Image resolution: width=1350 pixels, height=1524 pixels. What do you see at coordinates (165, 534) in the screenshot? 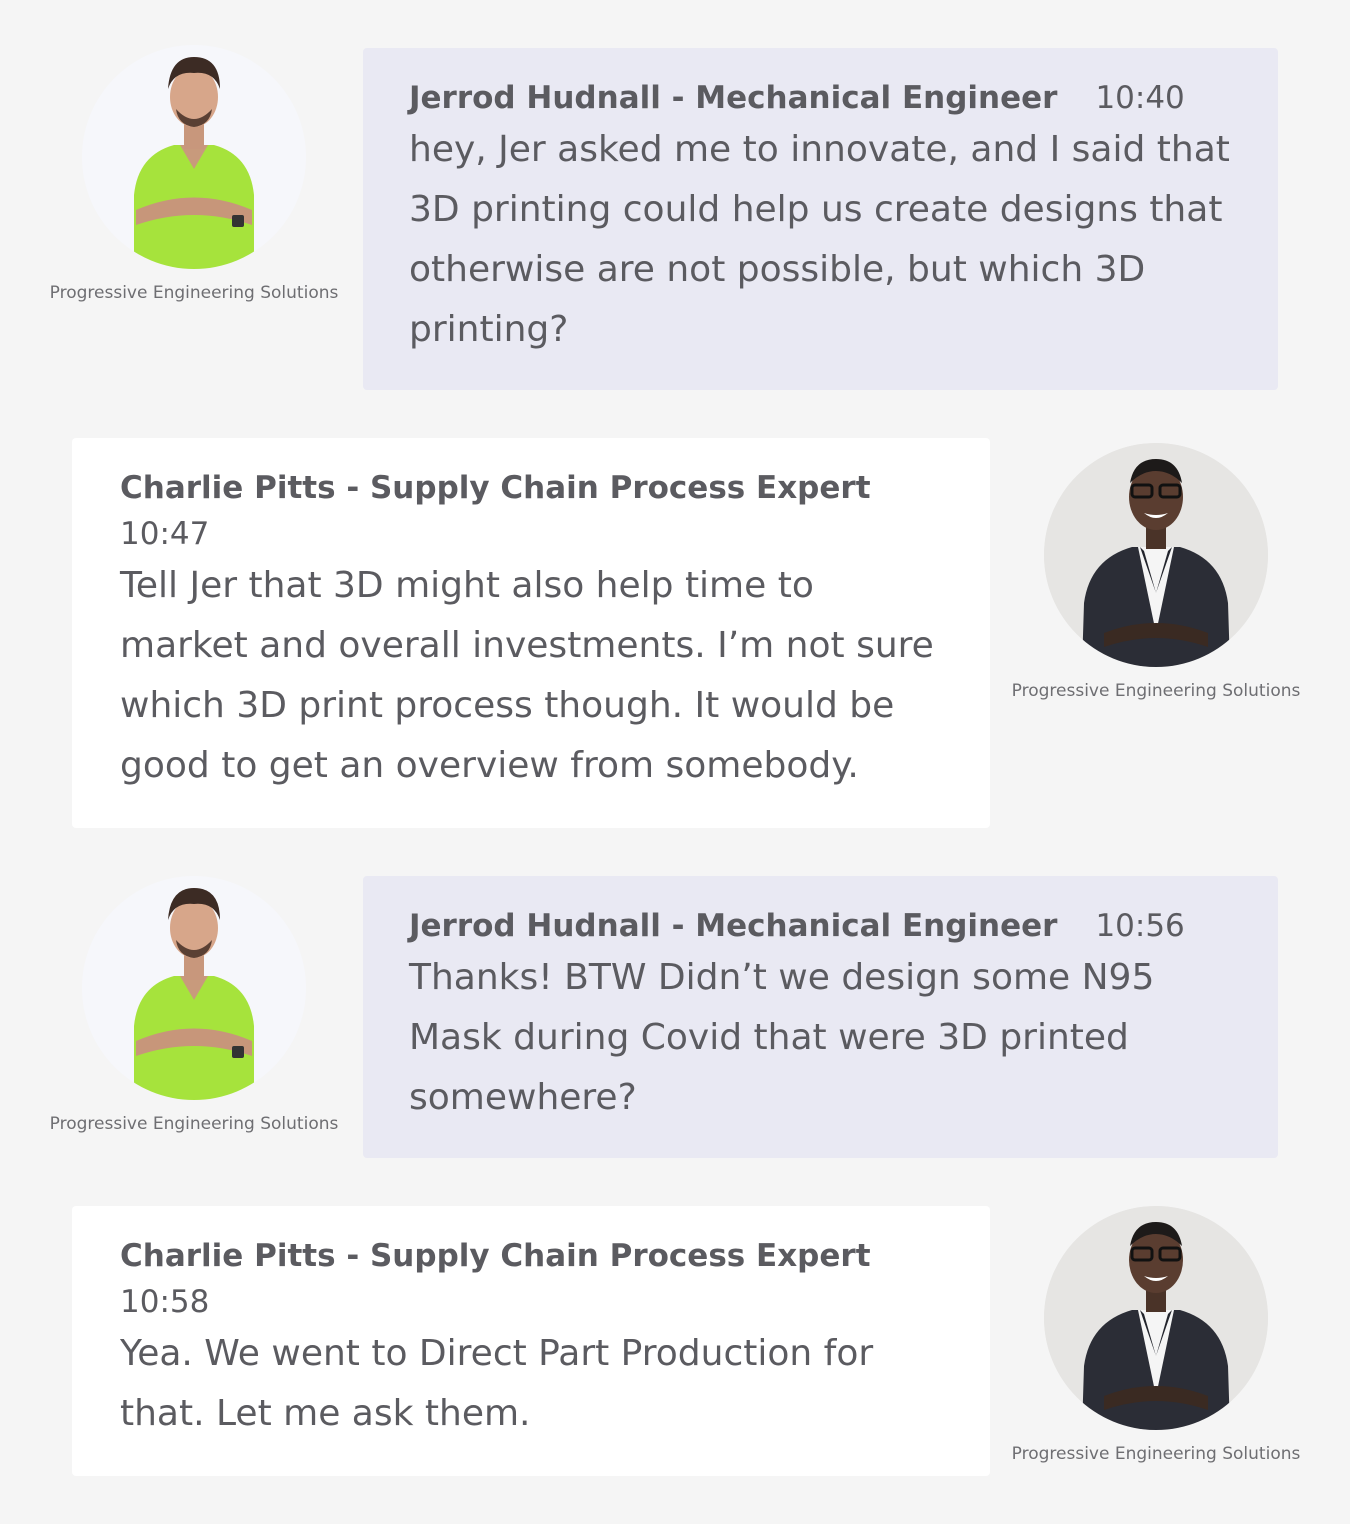
I see `message-time: 10:47` at bounding box center [165, 534].